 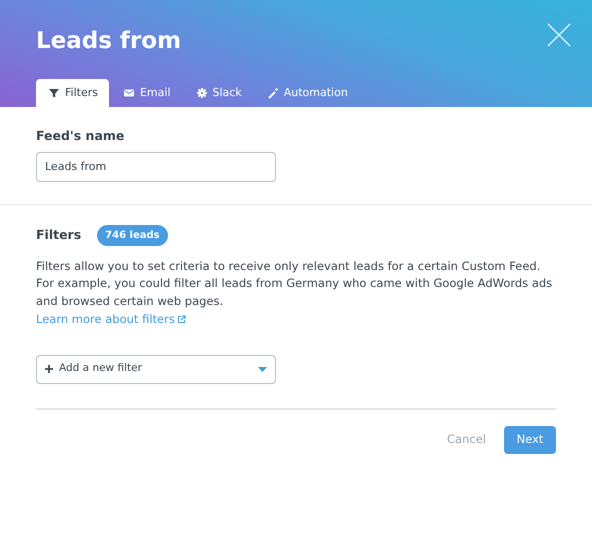 What do you see at coordinates (466, 439) in the screenshot?
I see `cancel-button: Cancel` at bounding box center [466, 439].